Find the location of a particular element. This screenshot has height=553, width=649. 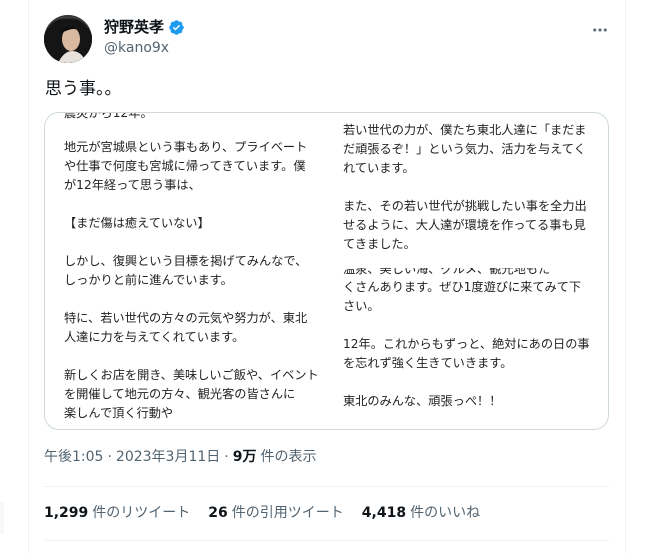

scroll-edge is located at coordinates (2, 518).